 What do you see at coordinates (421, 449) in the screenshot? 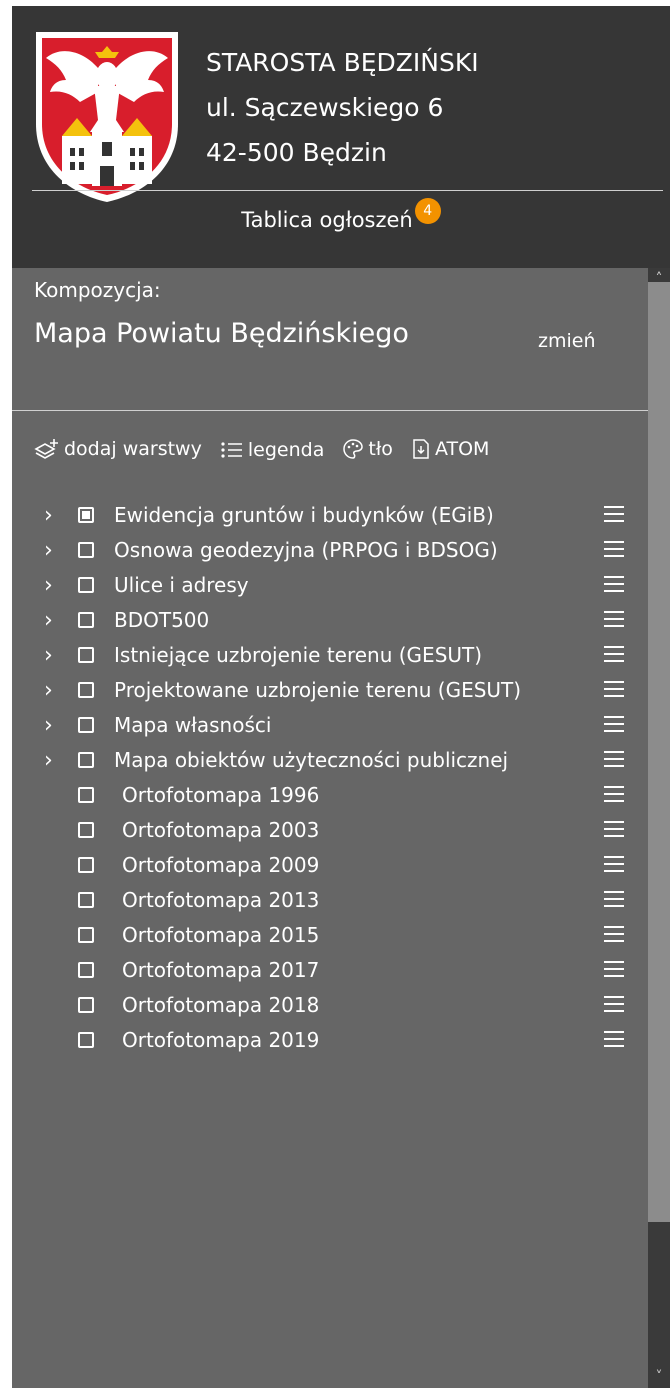
I see `download-file-icon` at bounding box center [421, 449].